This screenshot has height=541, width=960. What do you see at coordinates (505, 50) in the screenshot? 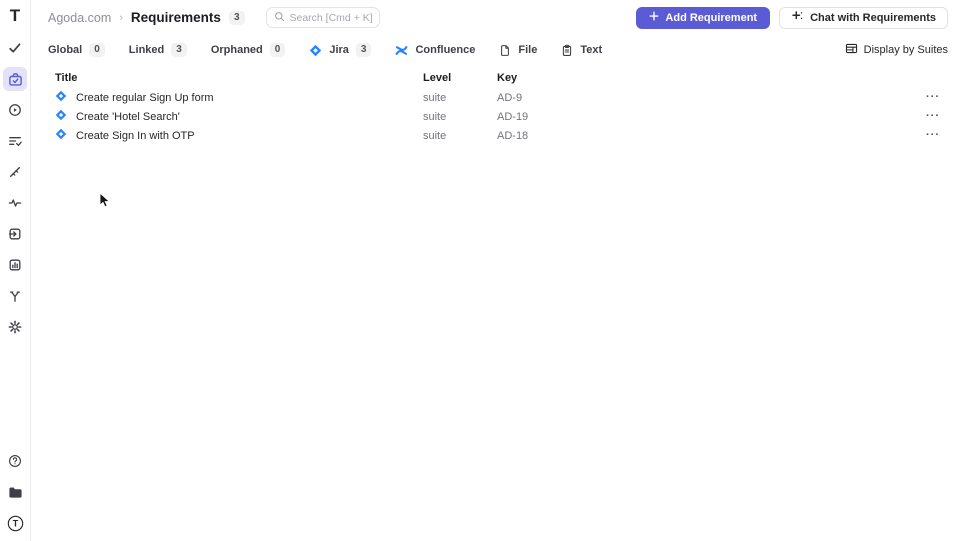
I see `file-icon` at bounding box center [505, 50].